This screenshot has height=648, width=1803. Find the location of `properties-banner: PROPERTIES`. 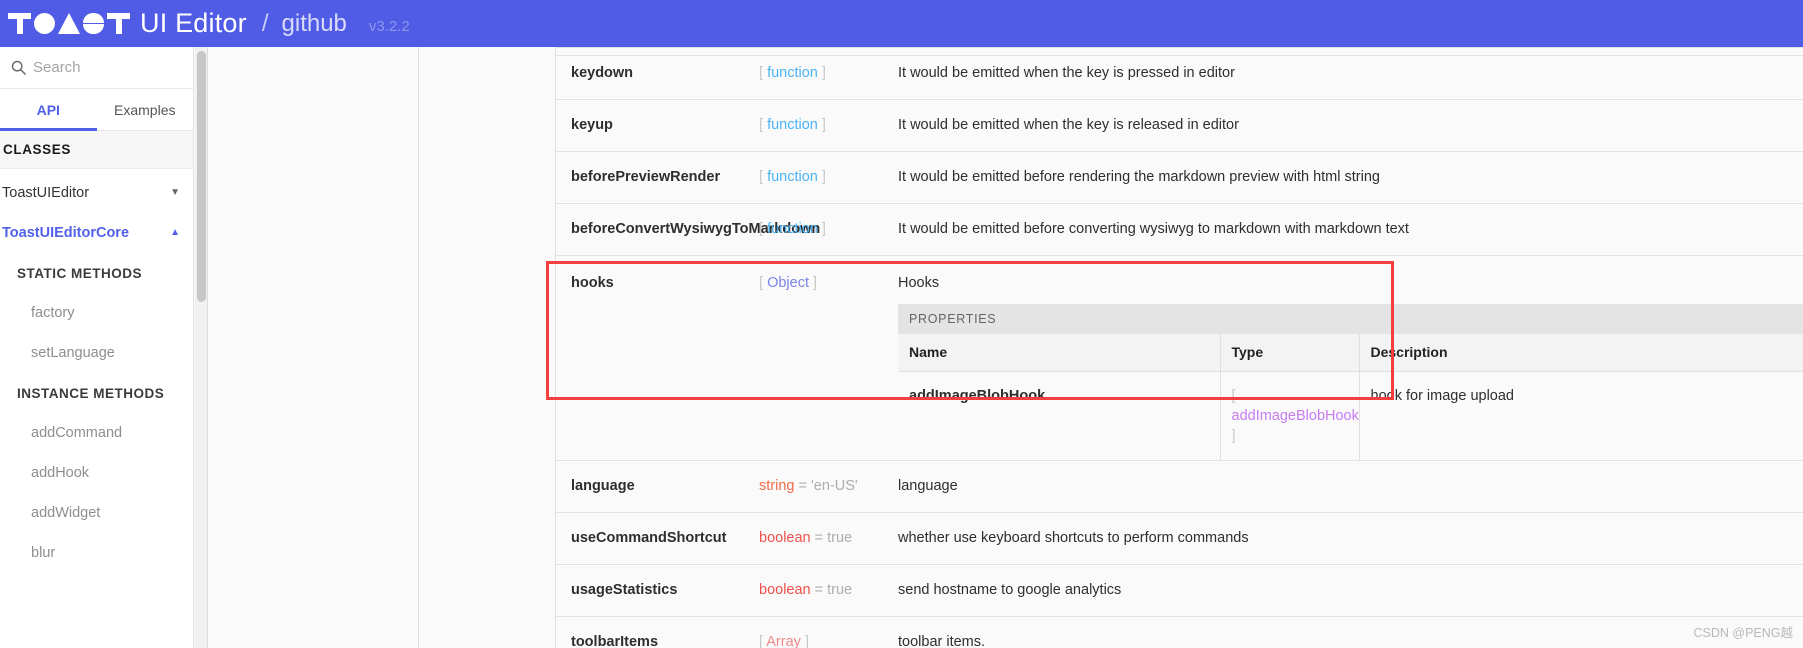

properties-banner: PROPERTIES is located at coordinates (1350, 319).